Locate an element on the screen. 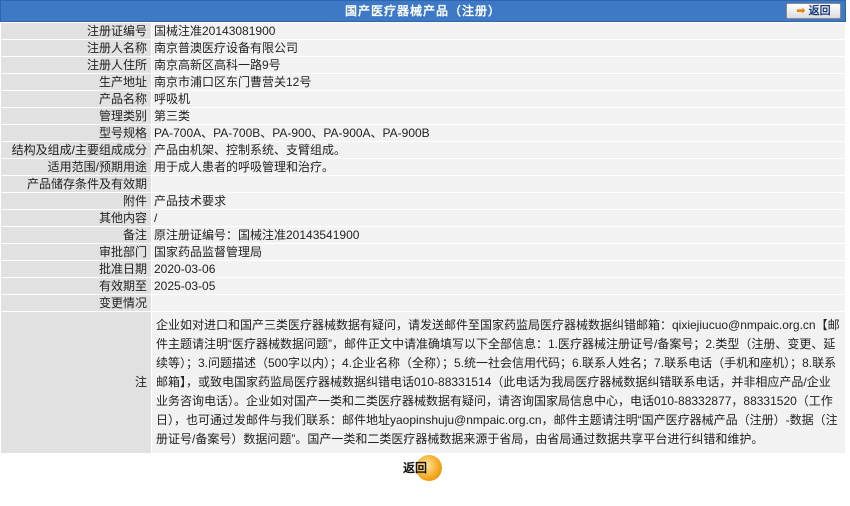 Image resolution: width=850 pixels, height=506 pixels. field-label: 附件 is located at coordinates (76, 201).